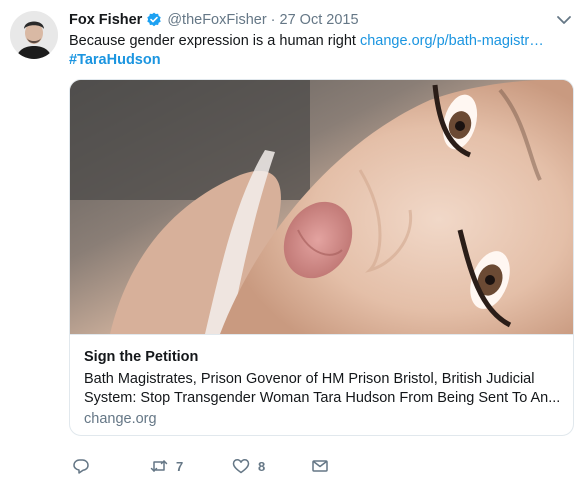 The height and width of the screenshot is (483, 583). I want to click on avatar, so click(34, 35).